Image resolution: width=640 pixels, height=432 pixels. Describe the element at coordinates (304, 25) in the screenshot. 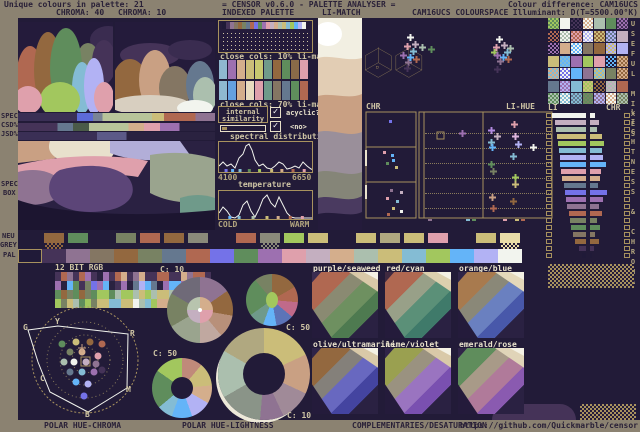

I see `indexed-swatch` at that location.